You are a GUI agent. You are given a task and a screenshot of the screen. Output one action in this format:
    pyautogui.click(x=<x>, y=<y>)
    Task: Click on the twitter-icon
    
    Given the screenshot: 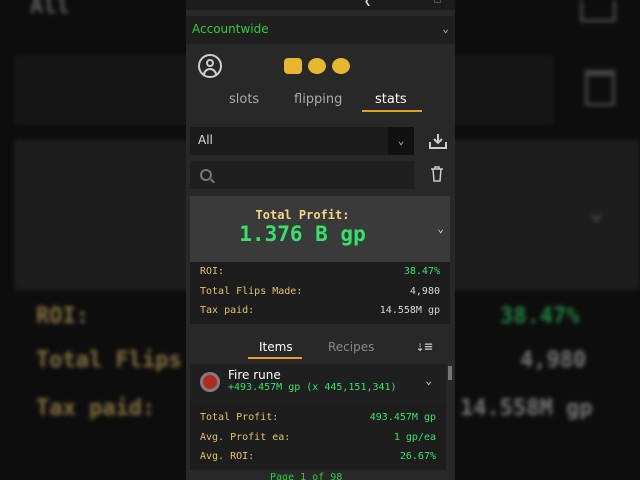 What is the action you would take?
    pyautogui.click(x=317, y=66)
    